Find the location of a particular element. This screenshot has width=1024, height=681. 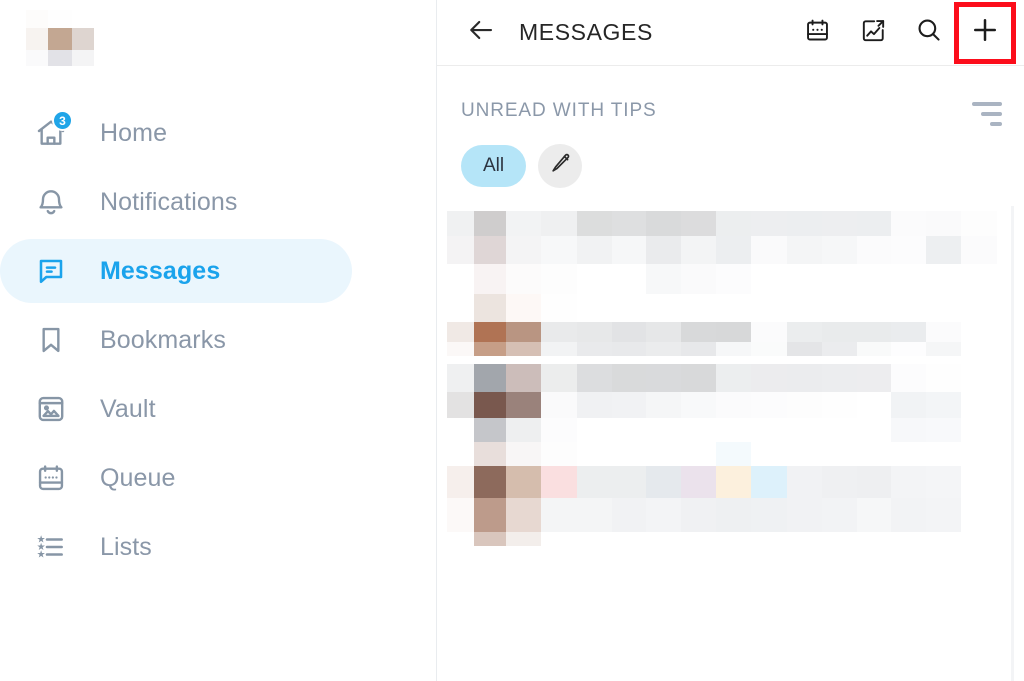

home-icon: 3 is located at coordinates (52, 131).